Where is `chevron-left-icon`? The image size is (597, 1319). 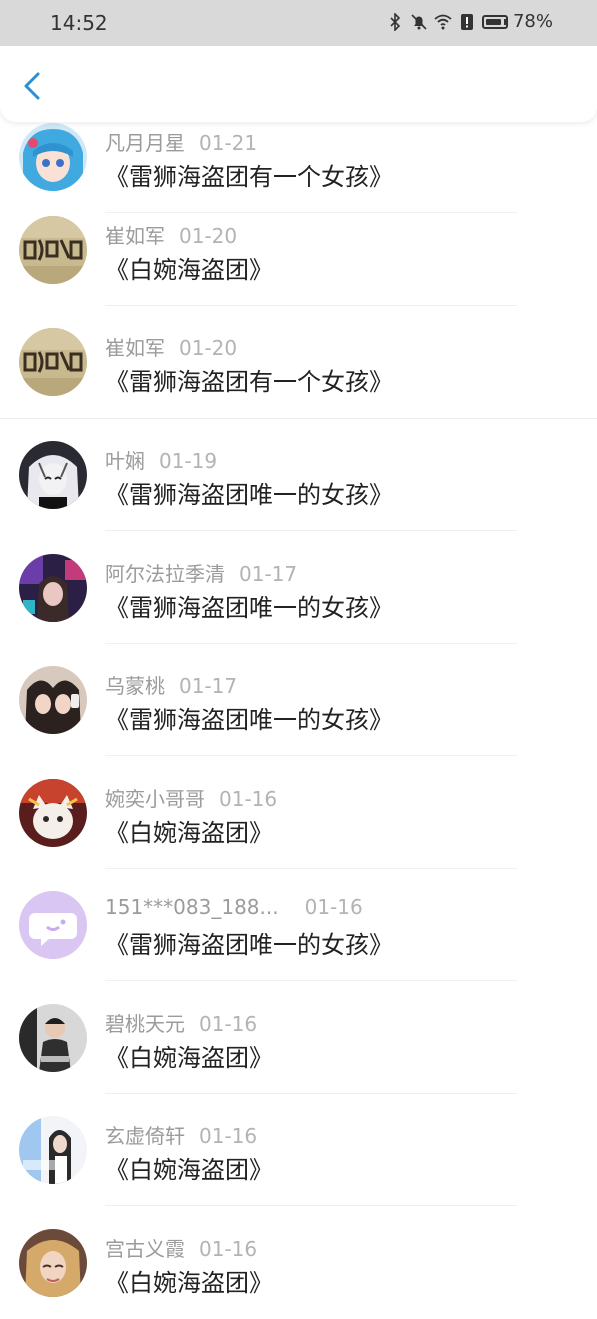 chevron-left-icon is located at coordinates (32, 86).